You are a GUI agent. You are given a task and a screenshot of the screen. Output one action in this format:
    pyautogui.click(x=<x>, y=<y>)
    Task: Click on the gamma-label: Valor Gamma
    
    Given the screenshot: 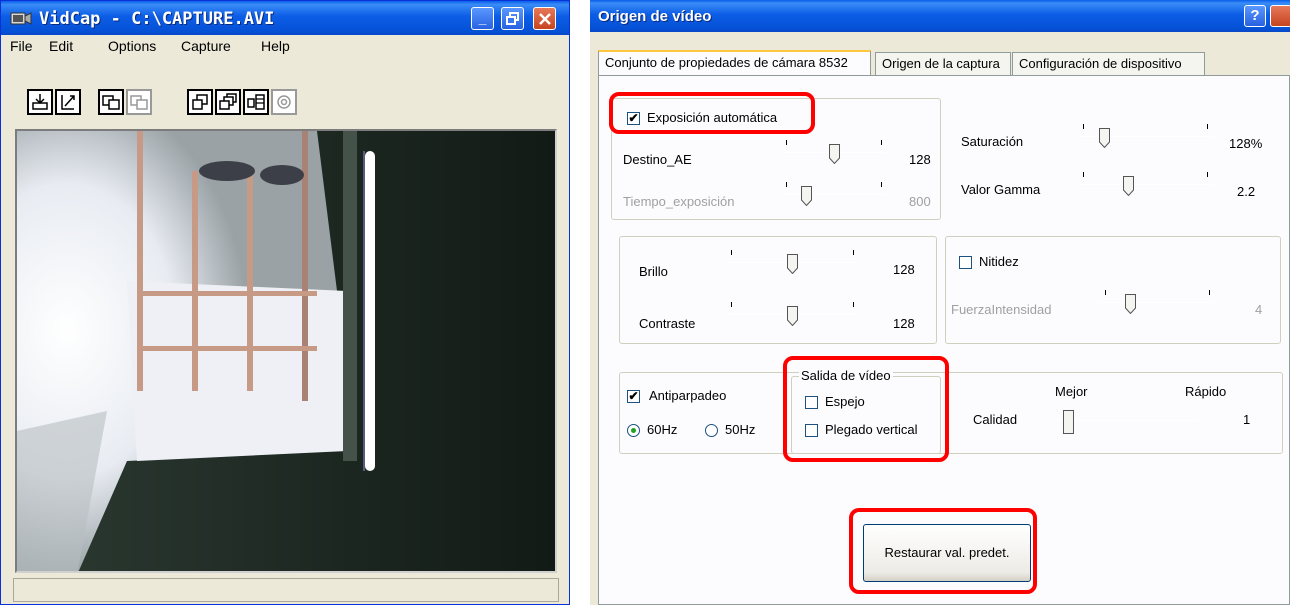 What is the action you would take?
    pyautogui.click(x=1001, y=189)
    